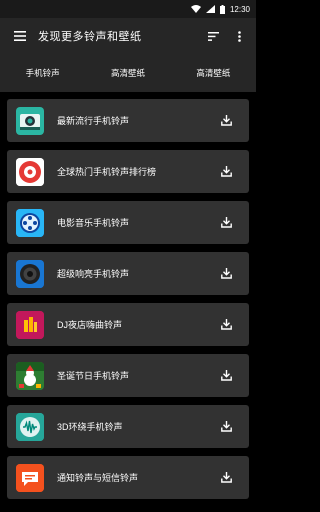  I want to click on music-record-icon, so click(30, 171).